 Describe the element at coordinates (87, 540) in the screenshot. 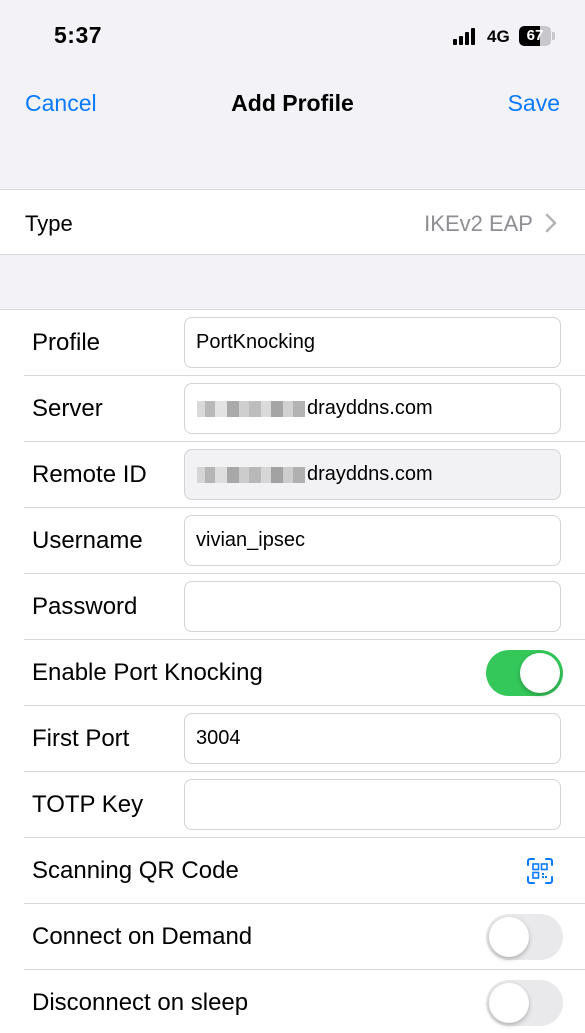

I see `username-label: Username` at that location.